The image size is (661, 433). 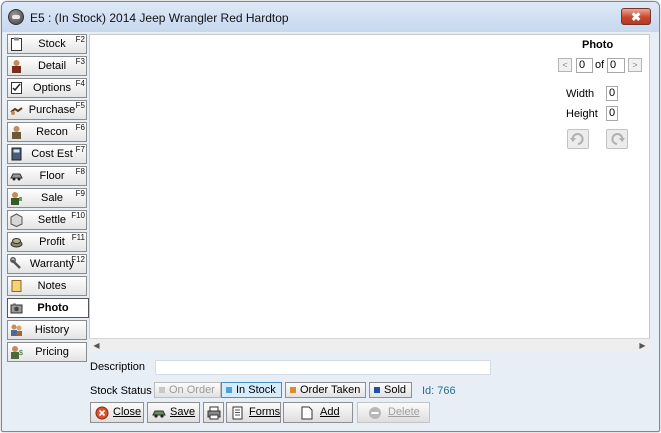 What do you see at coordinates (293, 390) in the screenshot?
I see `order-taken-square-icon` at bounding box center [293, 390].